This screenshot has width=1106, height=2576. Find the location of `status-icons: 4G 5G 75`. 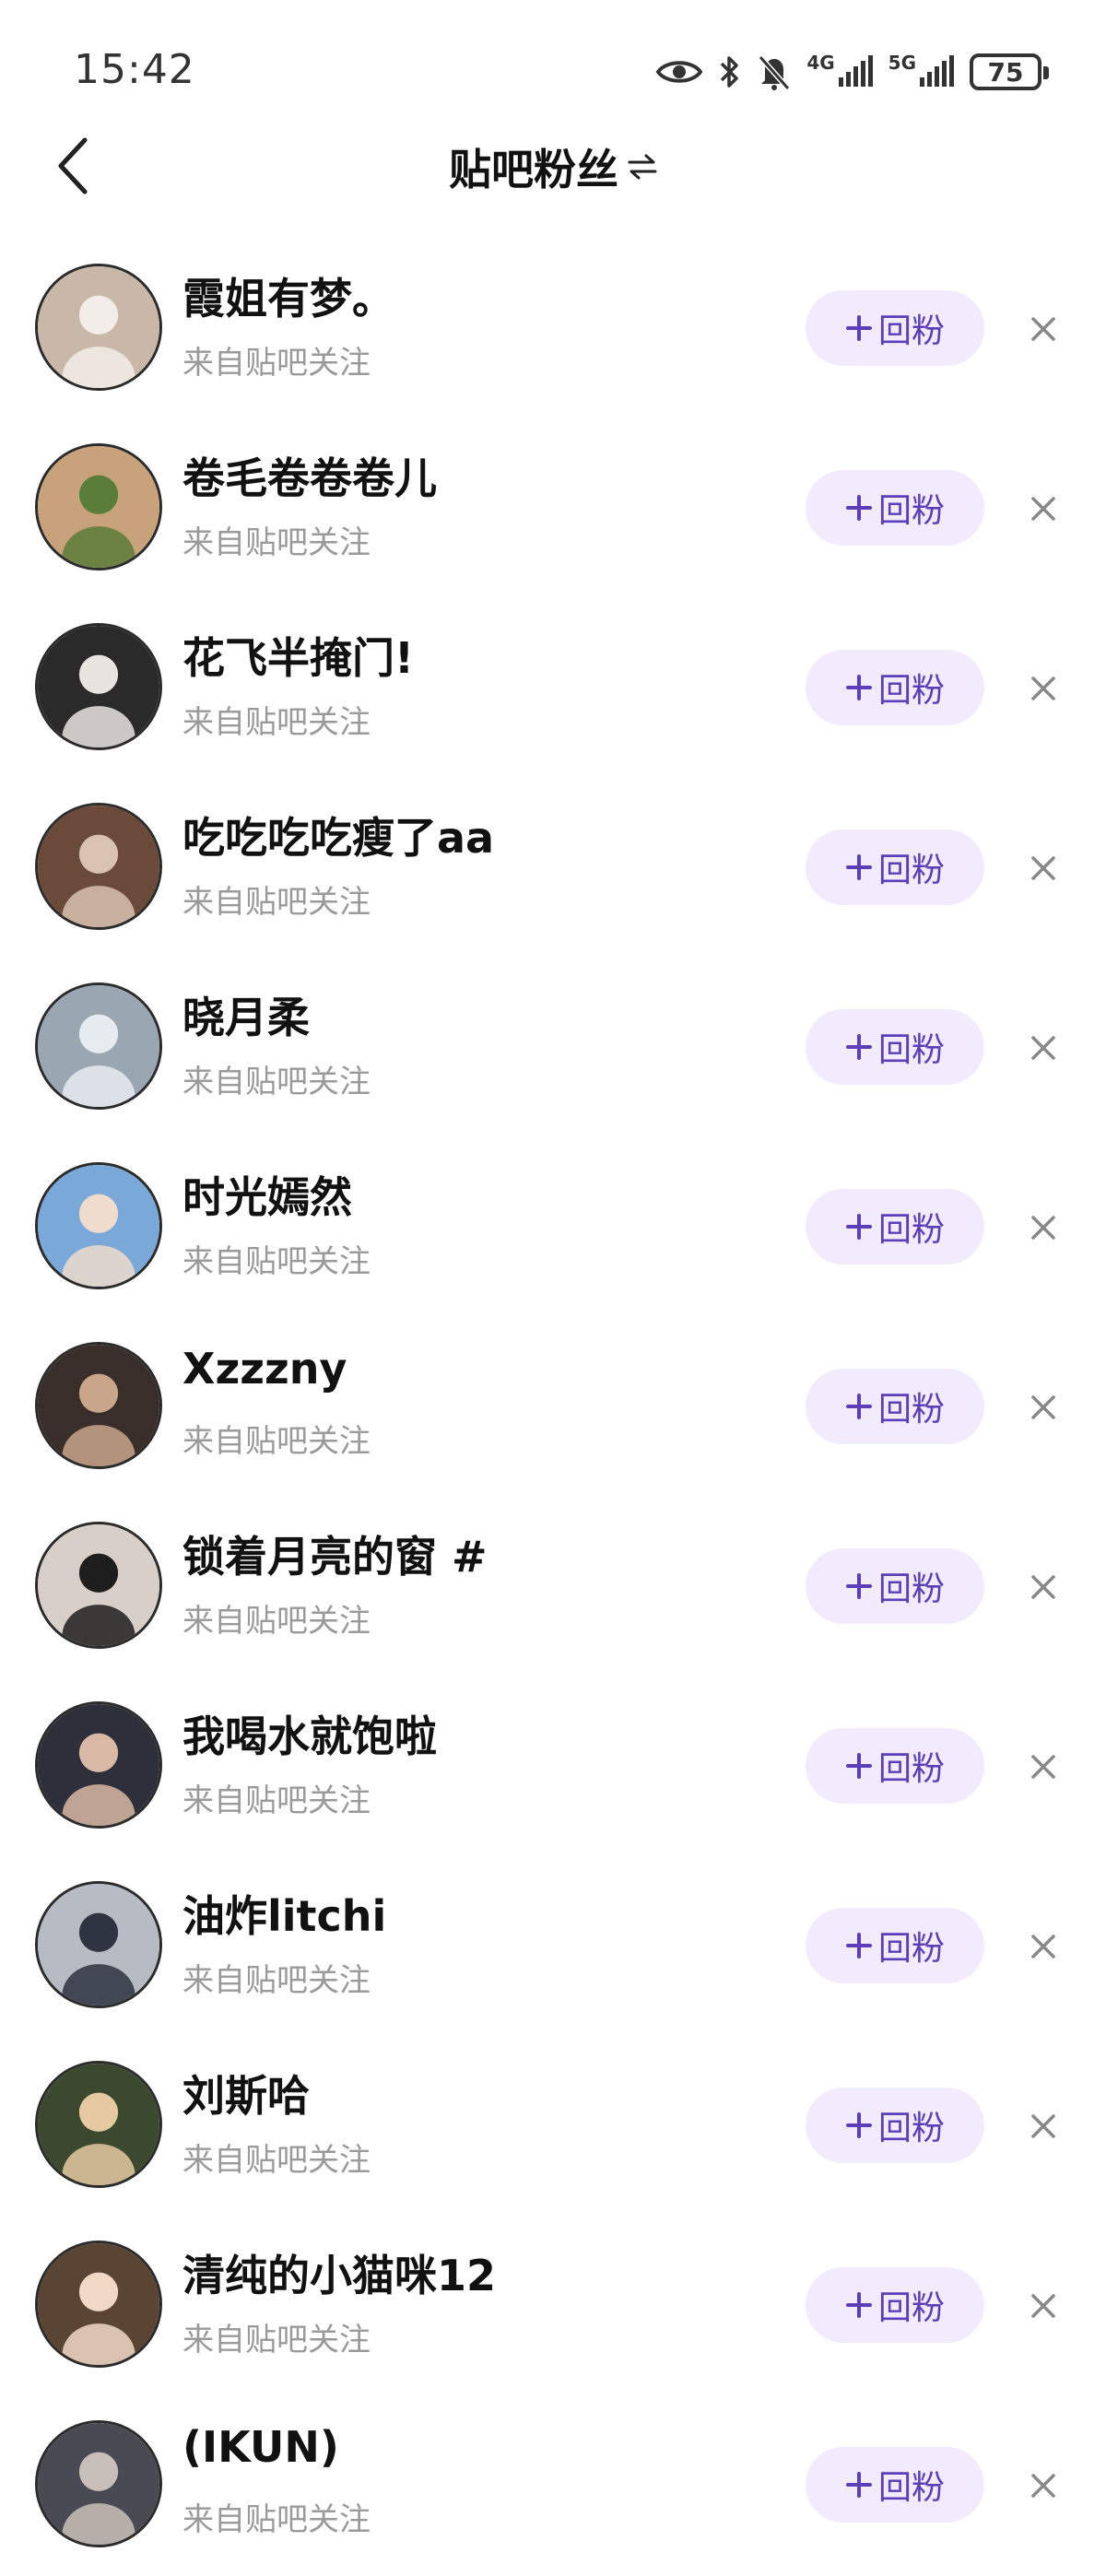

status-icons: 4G 5G 75 is located at coordinates (852, 72).